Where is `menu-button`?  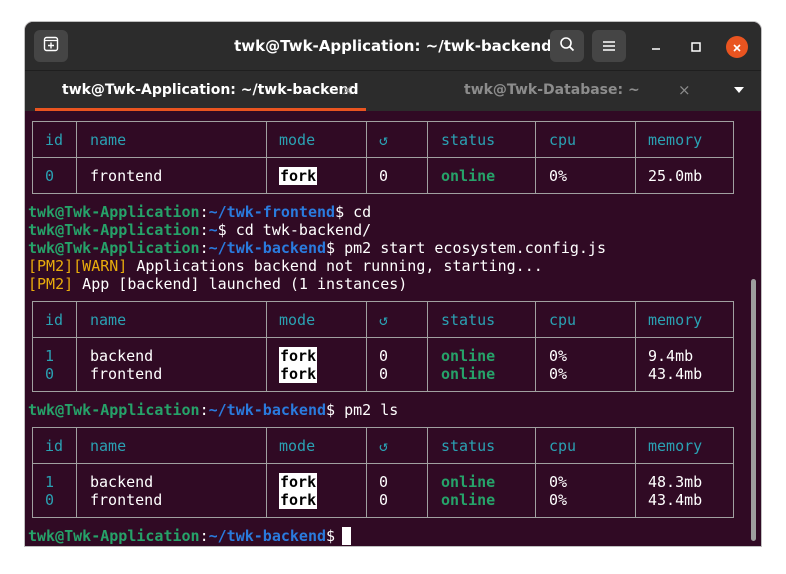 menu-button is located at coordinates (609, 46).